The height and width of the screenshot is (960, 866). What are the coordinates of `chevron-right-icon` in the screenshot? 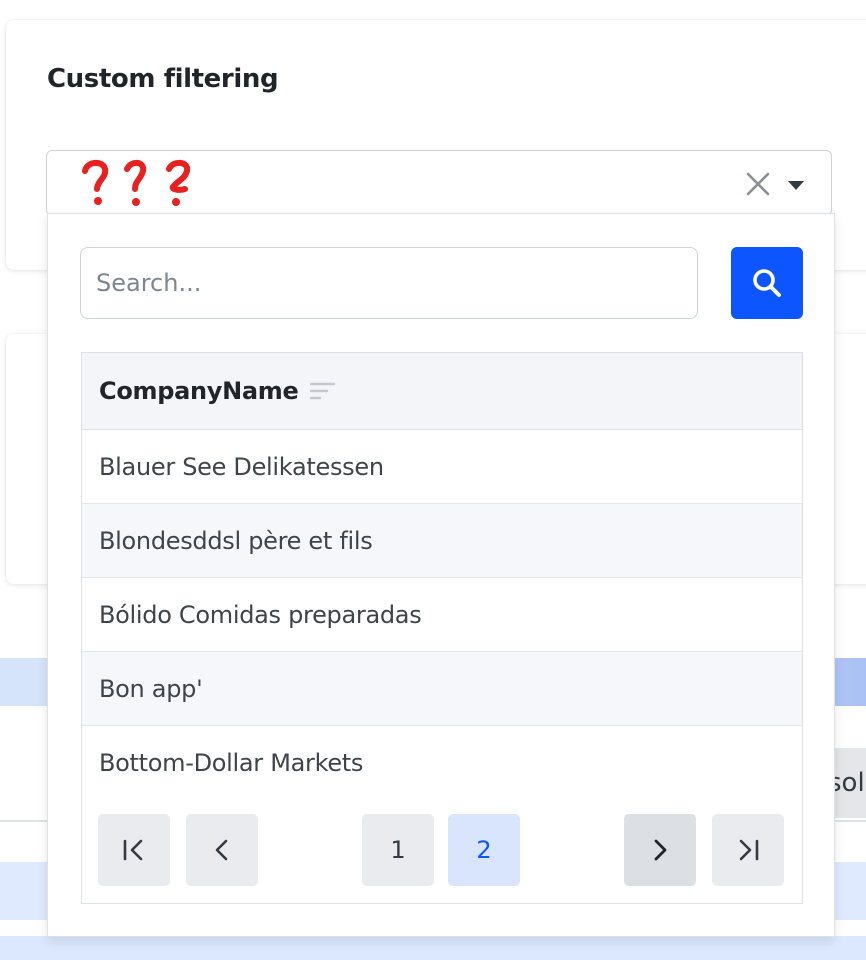 It's located at (660, 850).